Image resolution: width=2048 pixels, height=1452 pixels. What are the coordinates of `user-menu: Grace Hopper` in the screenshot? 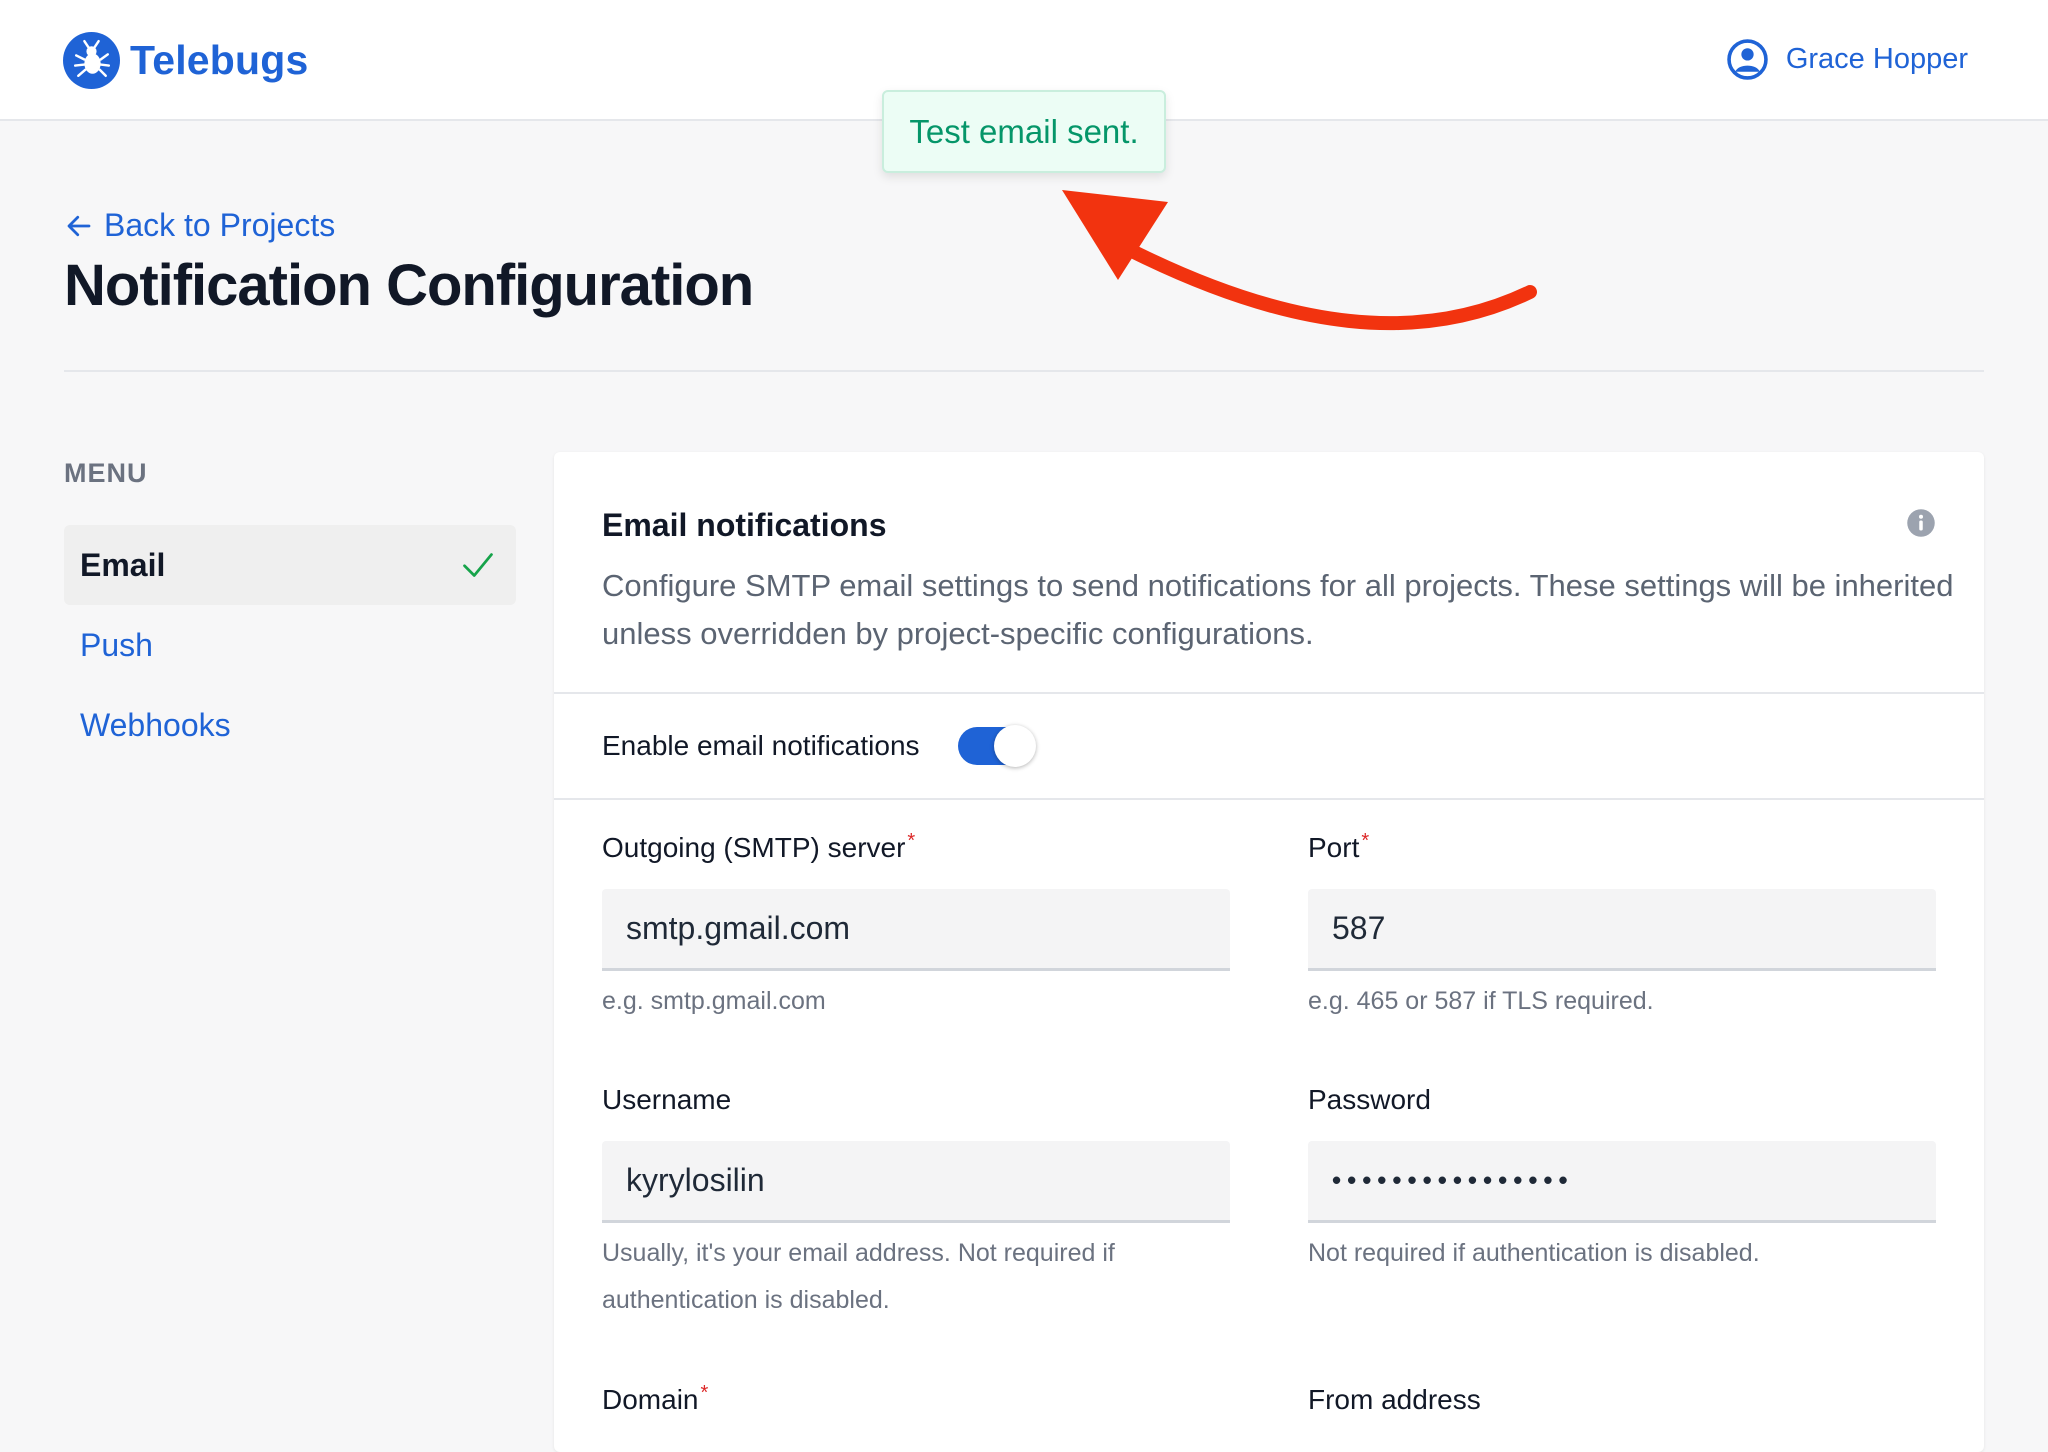 It's located at (1847, 59).